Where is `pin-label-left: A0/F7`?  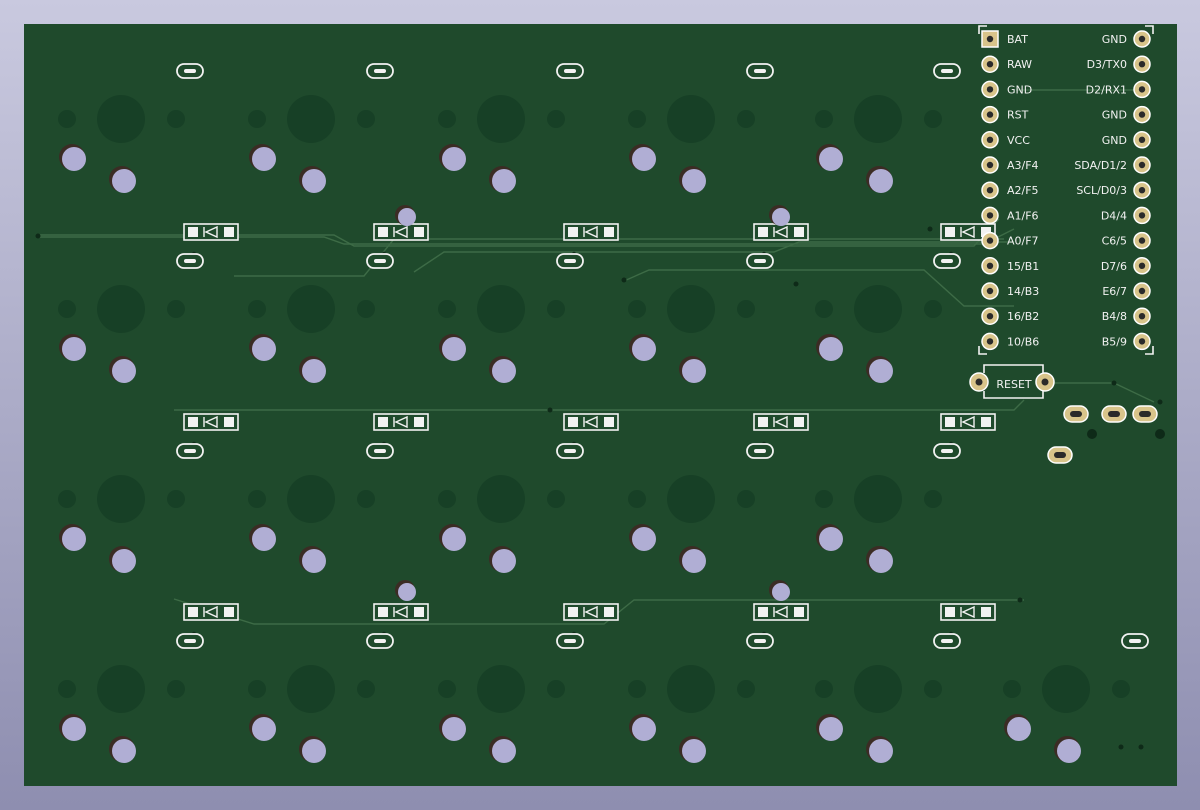
pin-label-left: A0/F7 is located at coordinates (1023, 241).